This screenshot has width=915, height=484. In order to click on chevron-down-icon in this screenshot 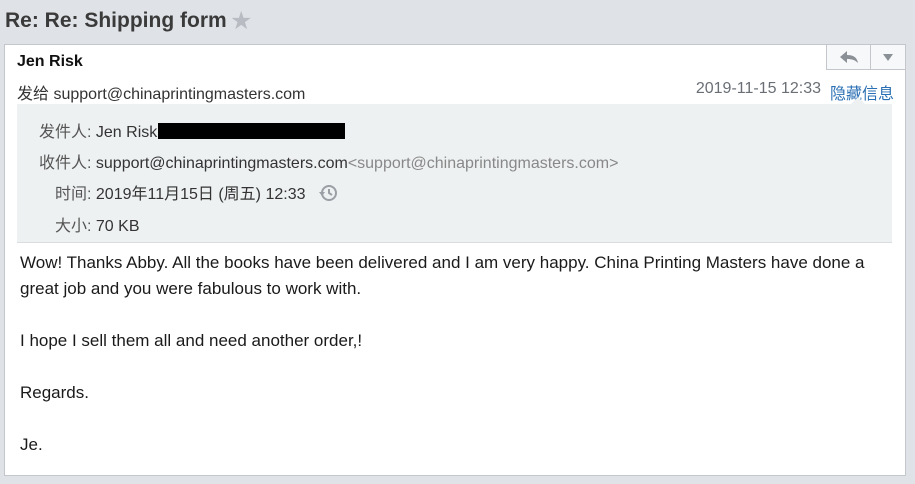, I will do `click(888, 57)`.